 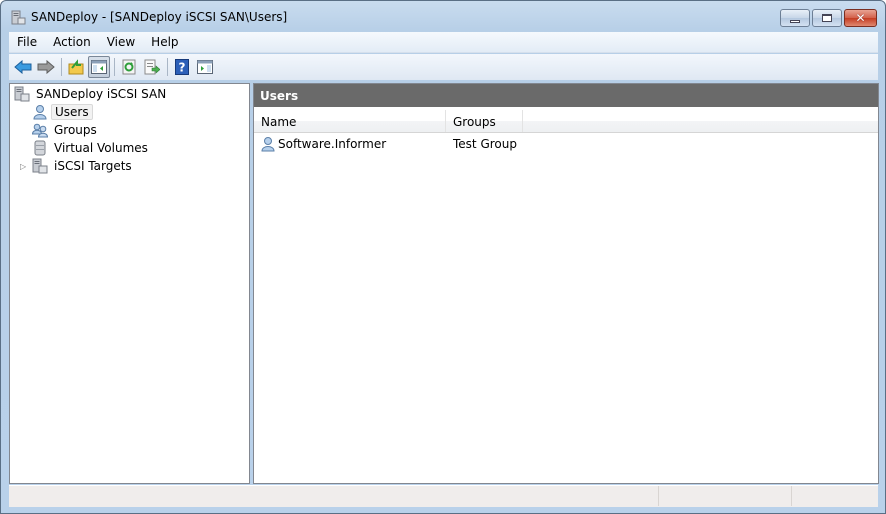 I want to click on menu-file: File, so click(x=27, y=42).